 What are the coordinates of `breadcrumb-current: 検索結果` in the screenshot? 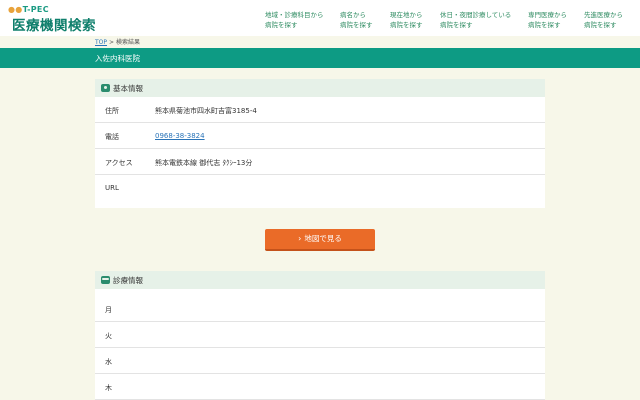 It's located at (128, 42).